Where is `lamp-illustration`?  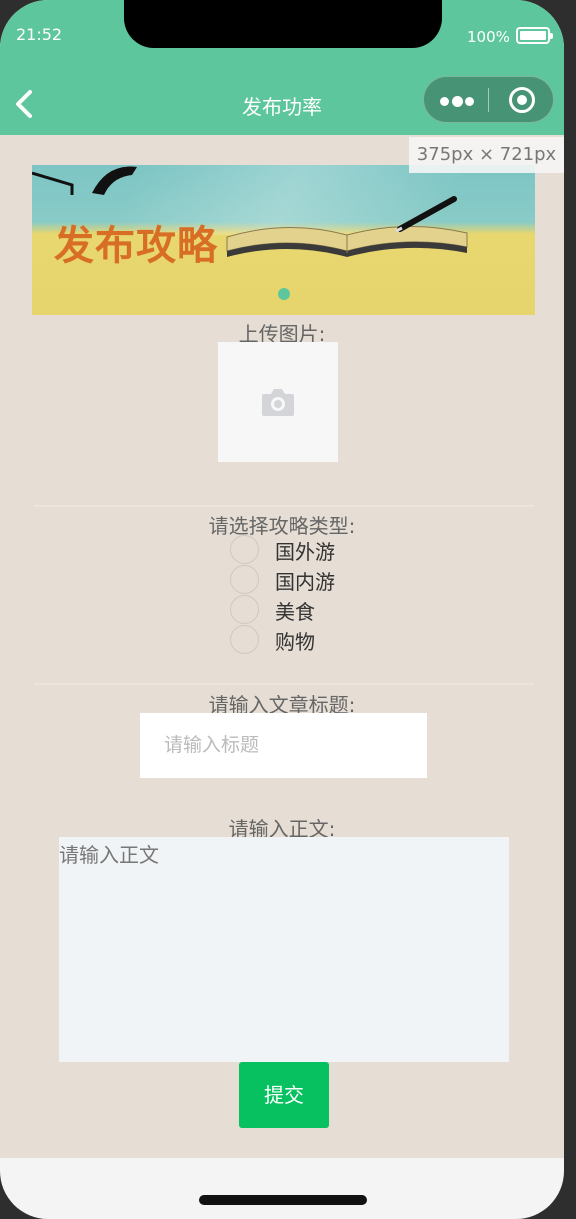
lamp-illustration is located at coordinates (84, 180).